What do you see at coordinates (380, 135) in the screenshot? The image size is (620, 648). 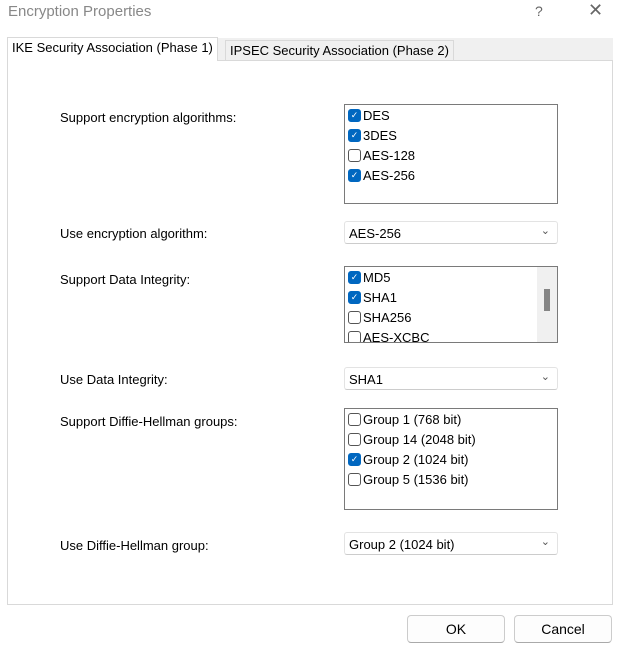 I see `list-item-label: 3DES` at bounding box center [380, 135].